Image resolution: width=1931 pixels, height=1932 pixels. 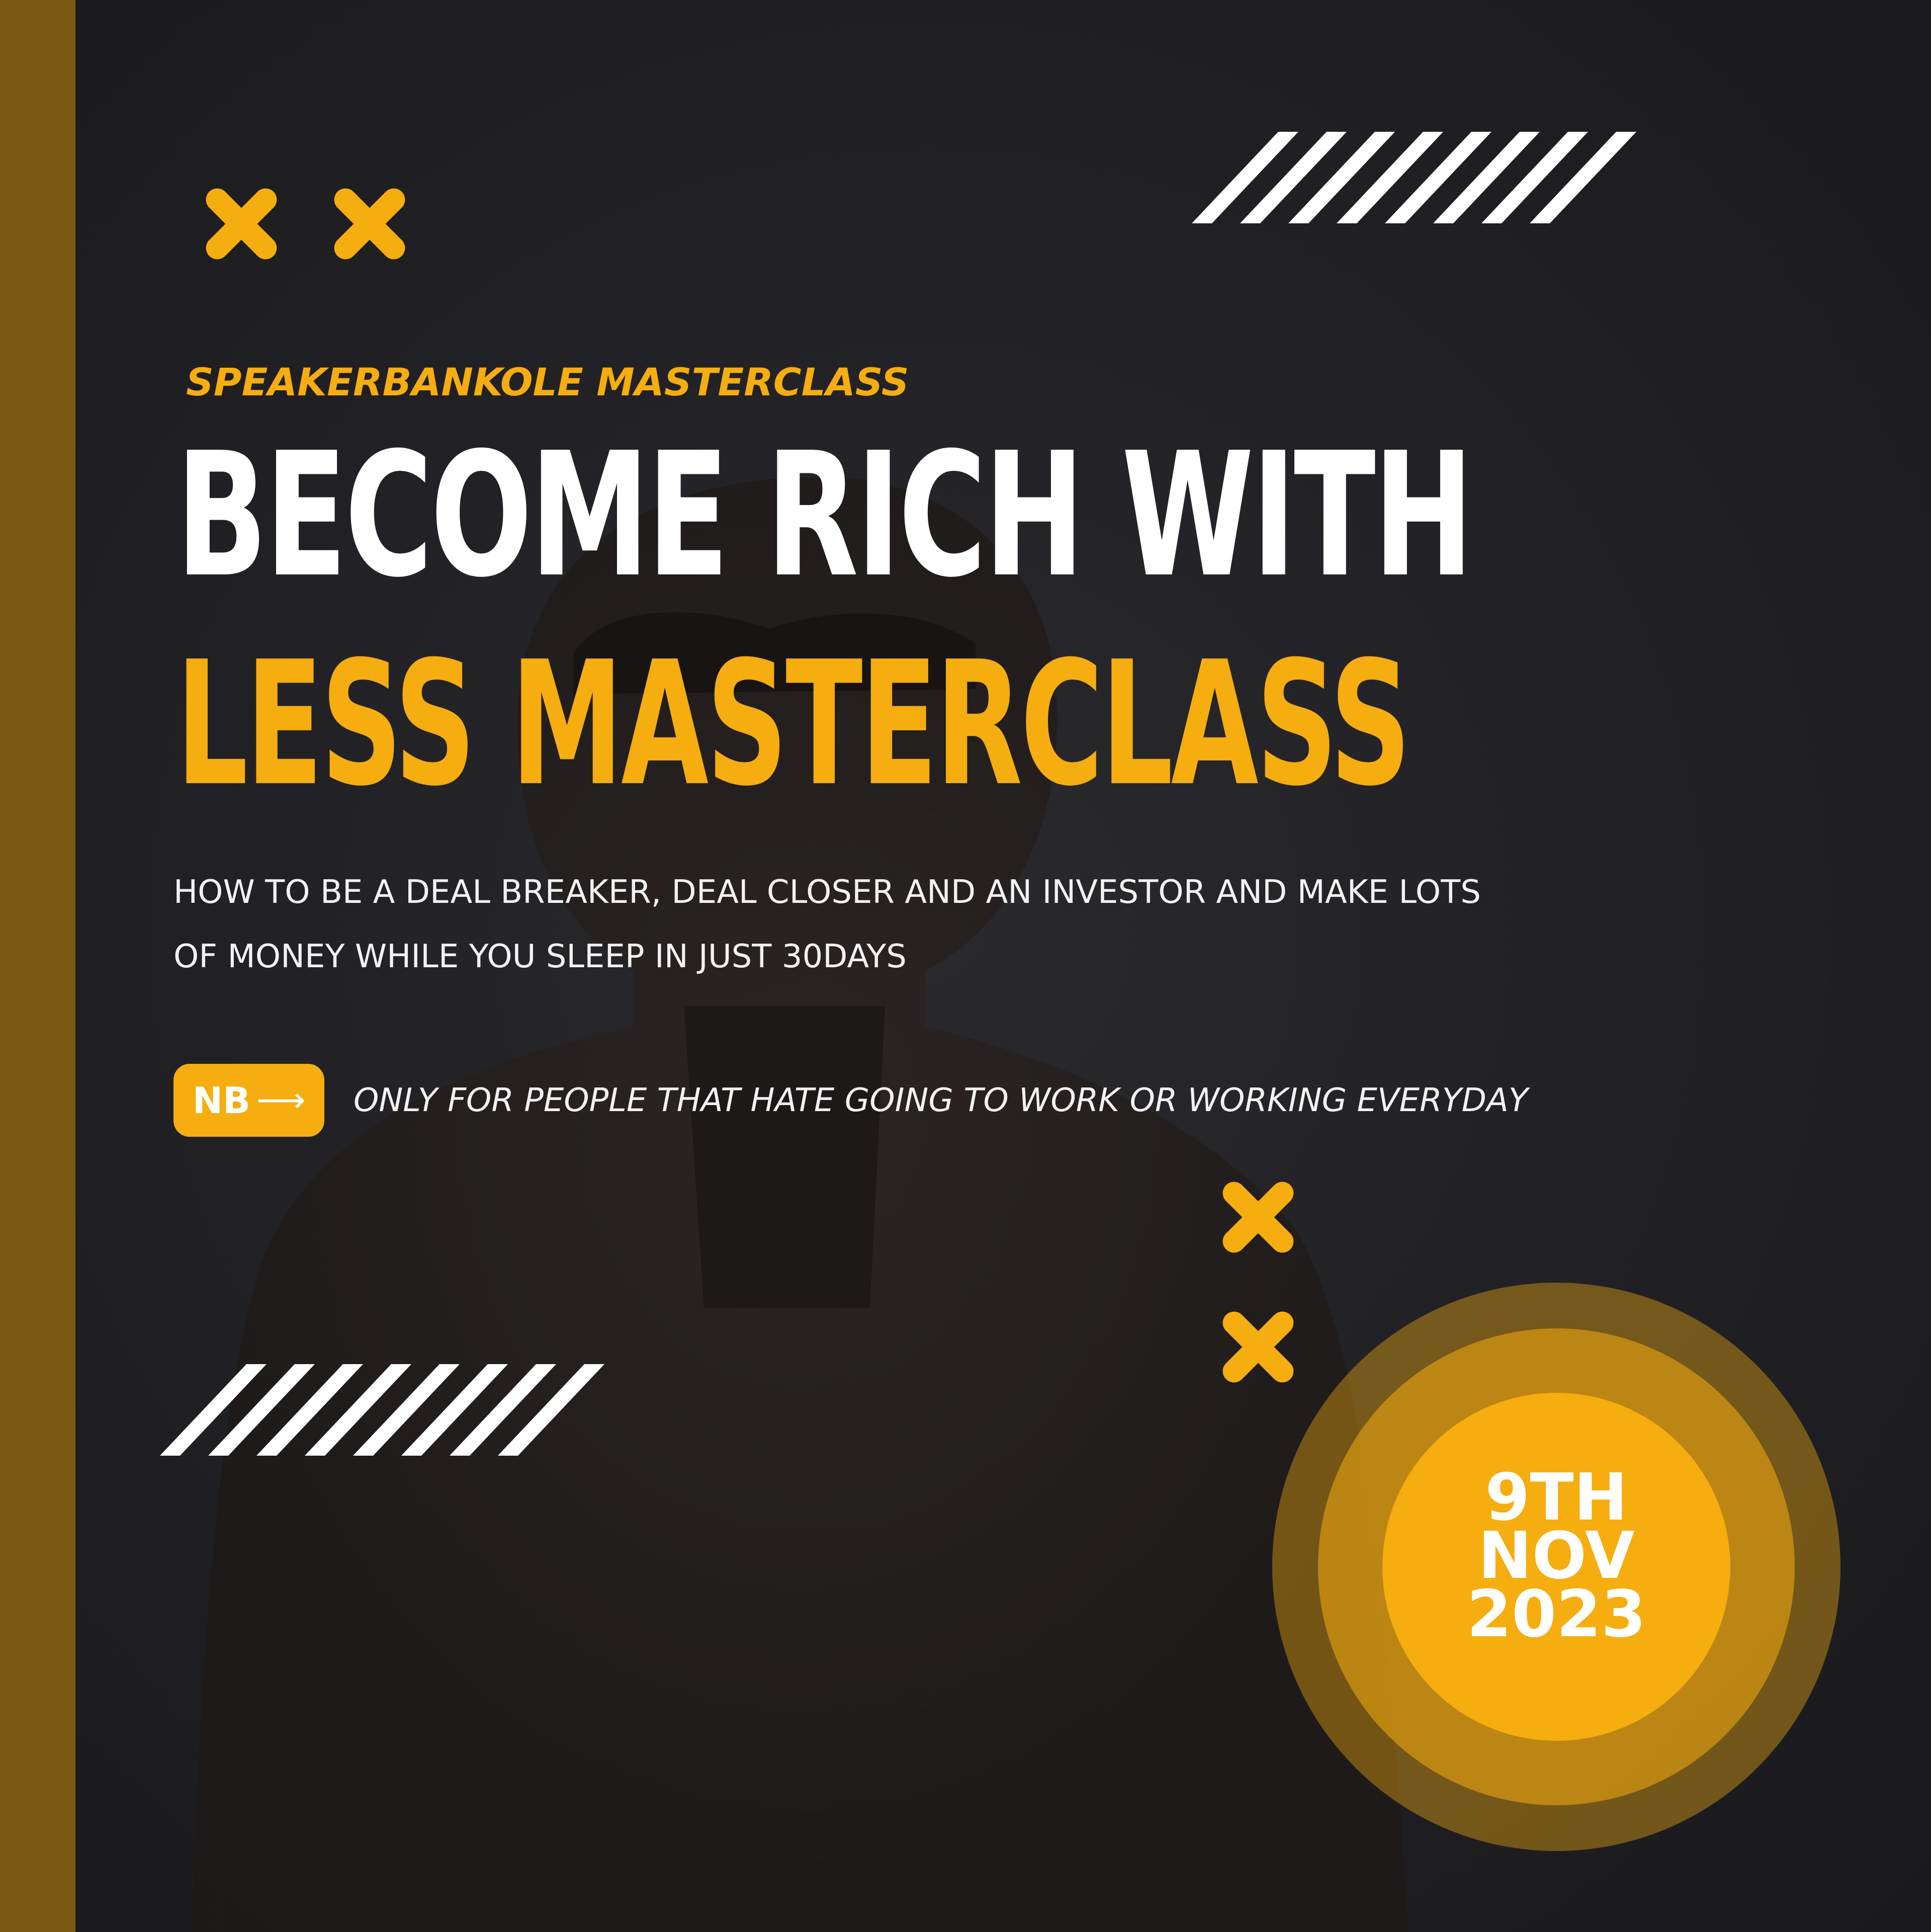 What do you see at coordinates (547, 382) in the screenshot?
I see `series-name: SPEAKERBANKOLE MASTERCLASS` at bounding box center [547, 382].